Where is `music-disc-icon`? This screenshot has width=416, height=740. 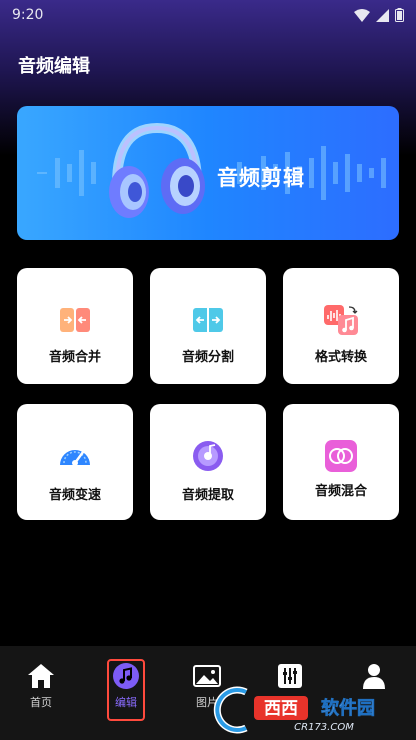
music-disc-icon is located at coordinates (208, 456).